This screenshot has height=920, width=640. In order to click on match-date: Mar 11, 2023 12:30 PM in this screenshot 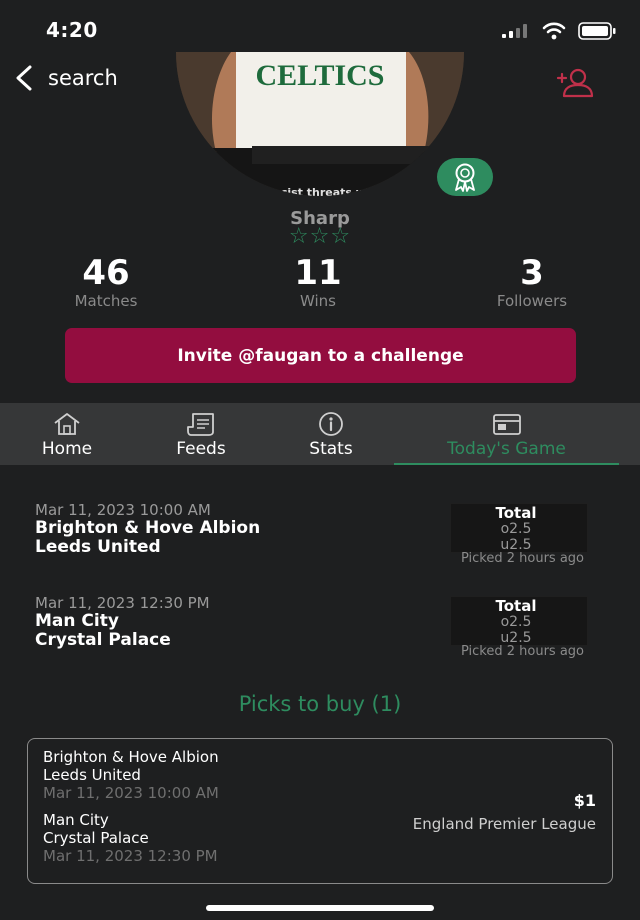, I will do `click(122, 603)`.